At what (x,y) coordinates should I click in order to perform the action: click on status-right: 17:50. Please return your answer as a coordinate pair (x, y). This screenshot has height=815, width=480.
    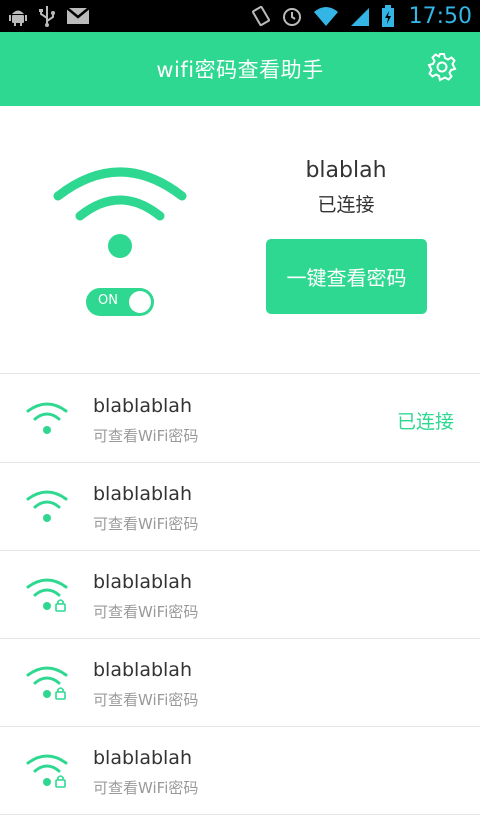
    Looking at the image, I should click on (361, 16).